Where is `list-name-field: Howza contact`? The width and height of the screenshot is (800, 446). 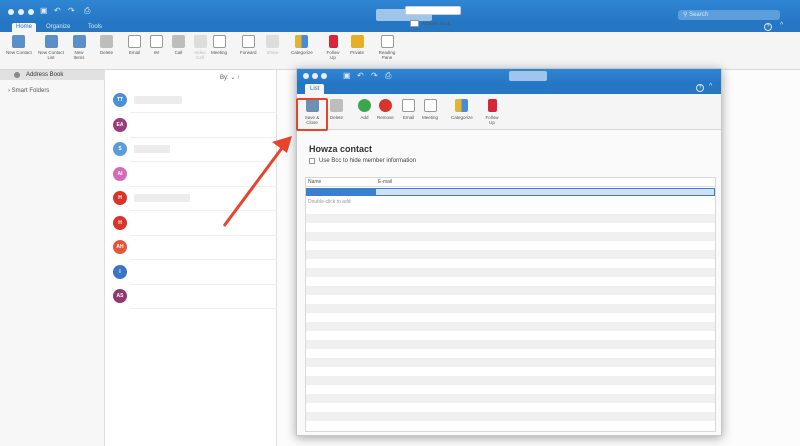
list-name-field: Howza contact is located at coordinates (340, 149).